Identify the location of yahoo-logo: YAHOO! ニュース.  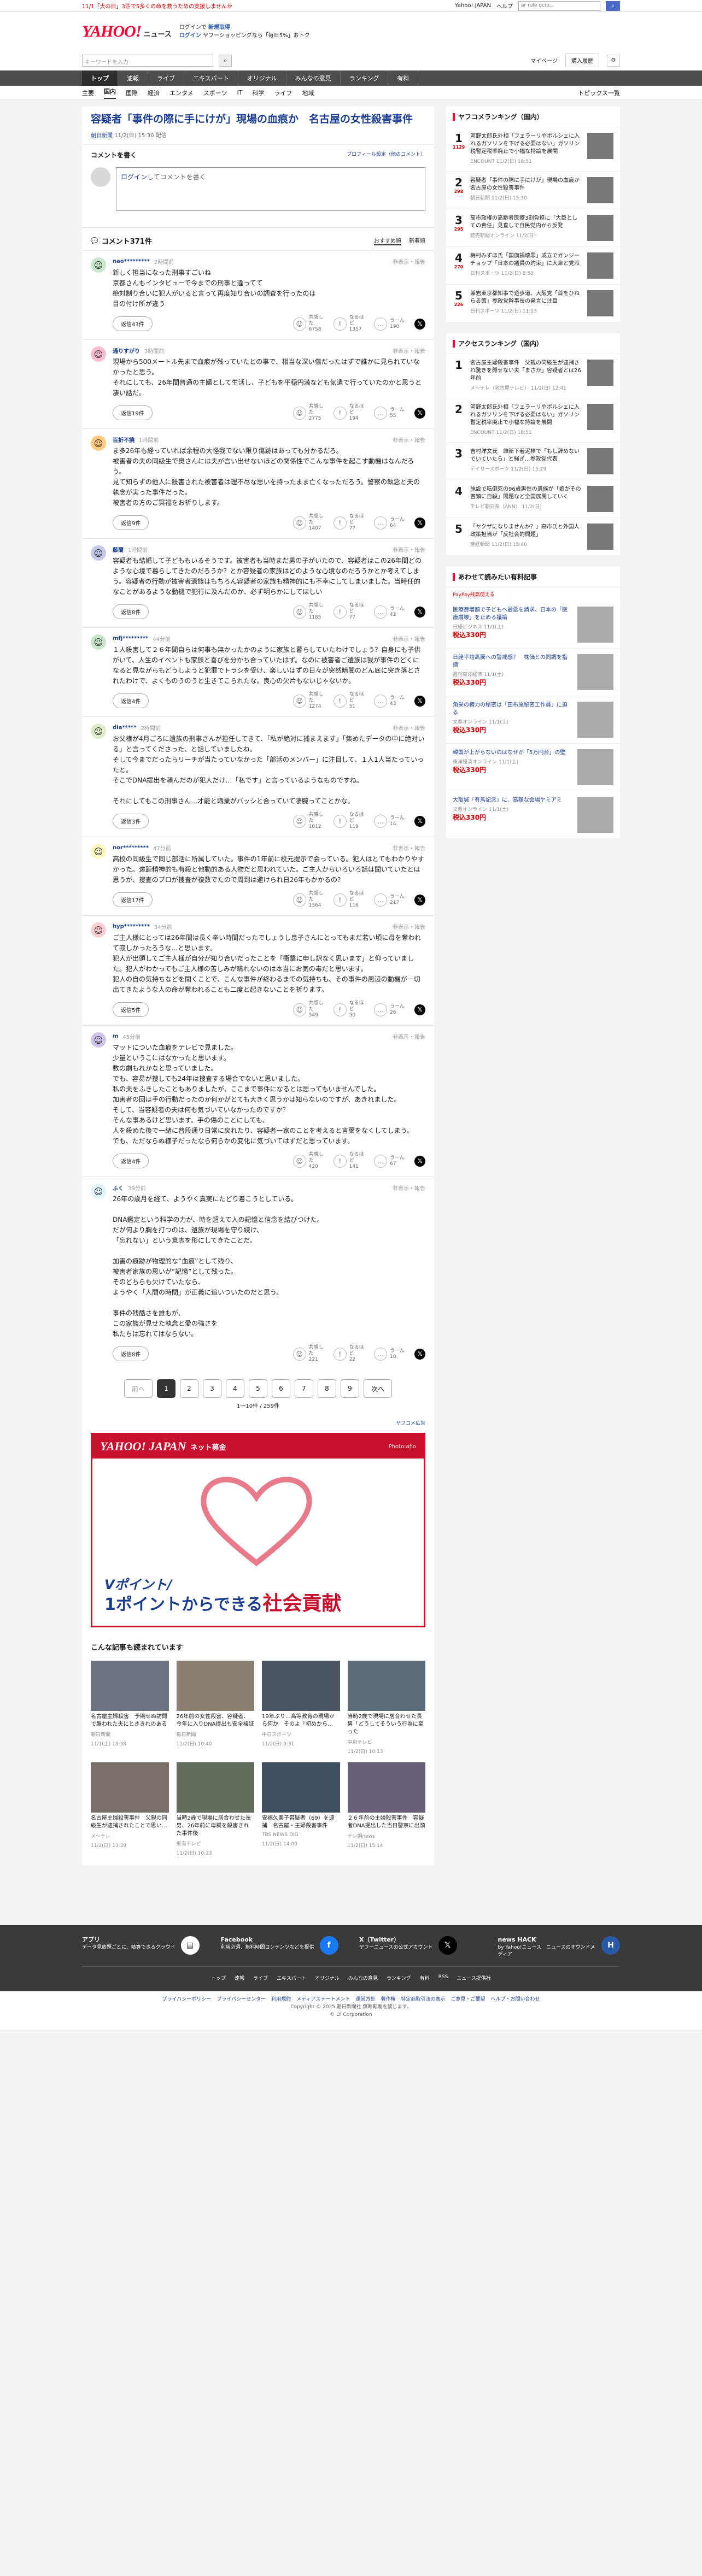
(127, 32).